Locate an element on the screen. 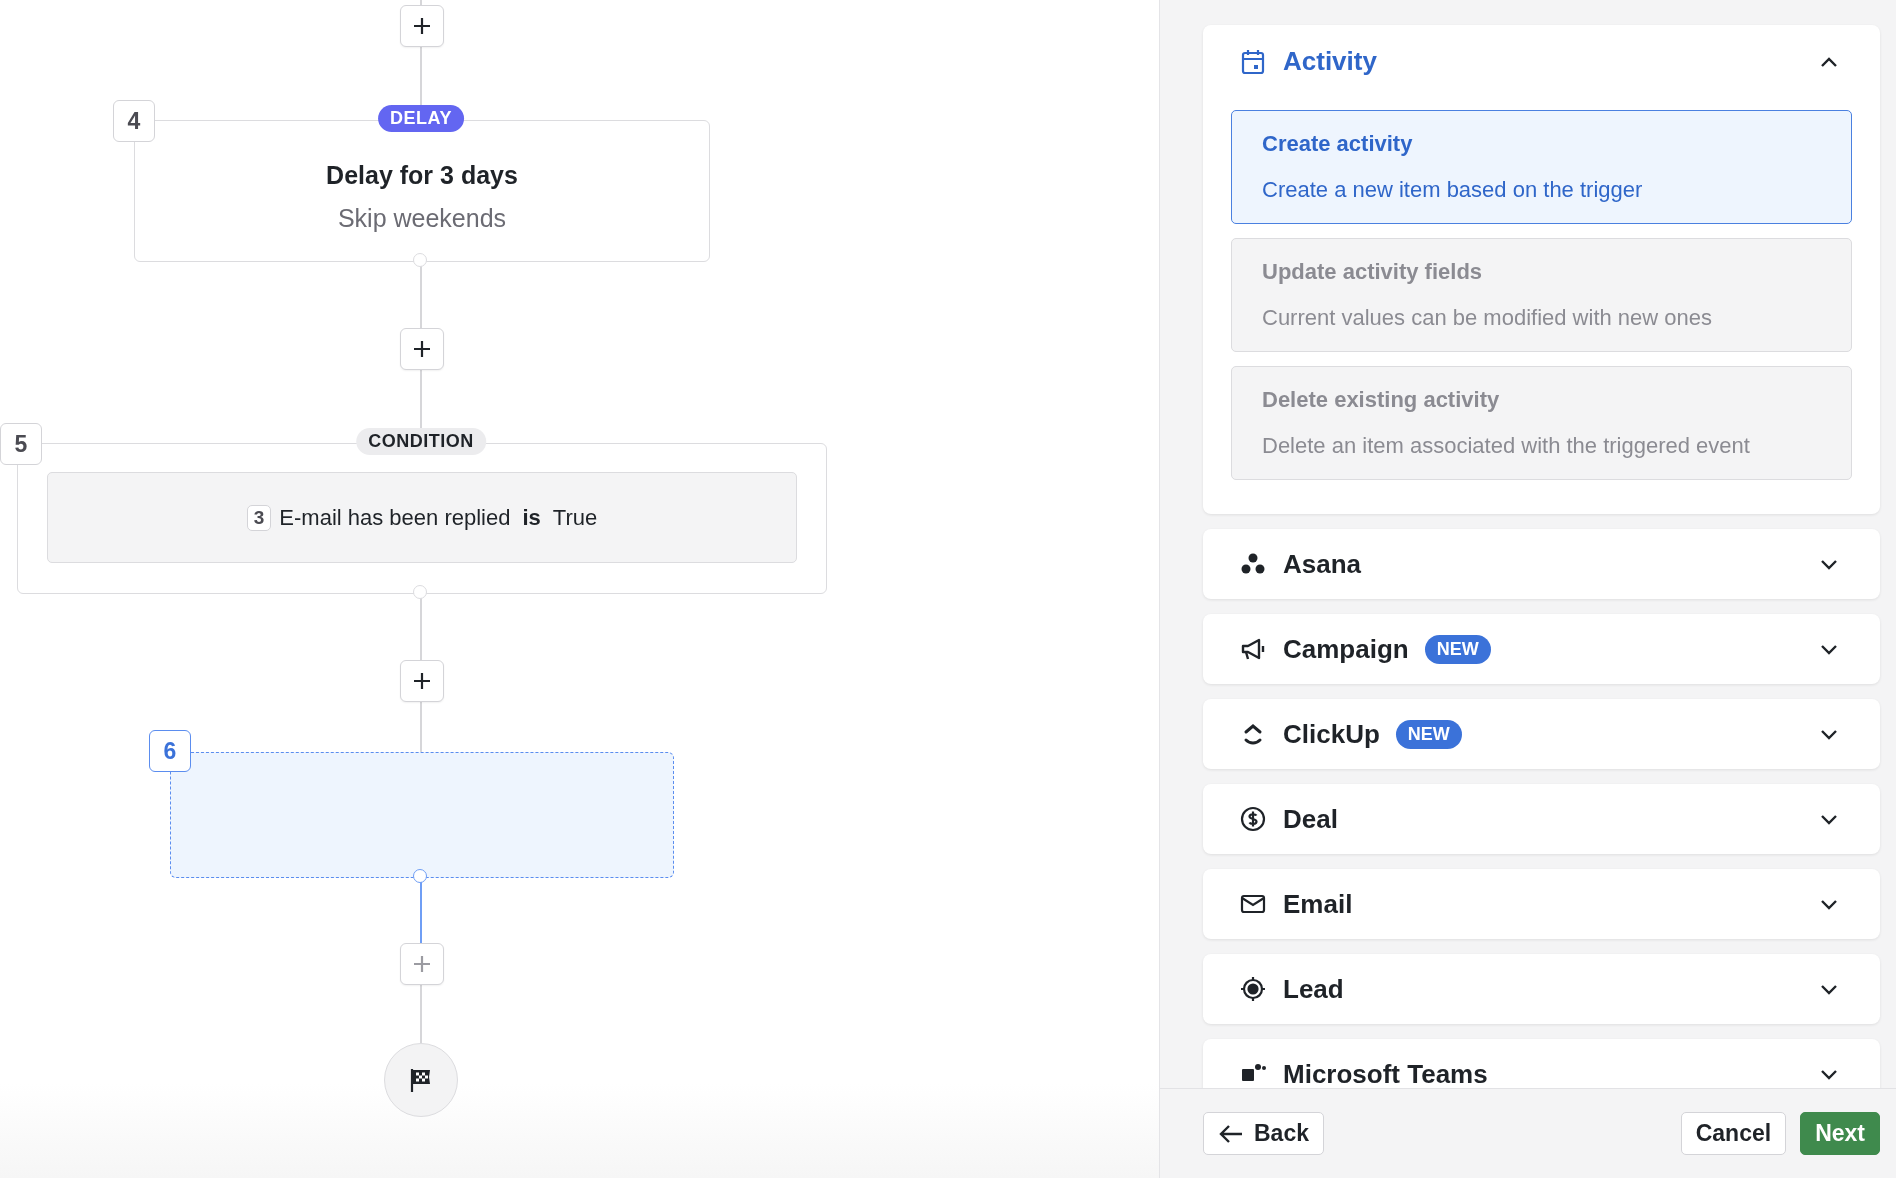 Image resolution: width=1896 pixels, height=1178 pixels. delay-badge: DELAY is located at coordinates (421, 118).